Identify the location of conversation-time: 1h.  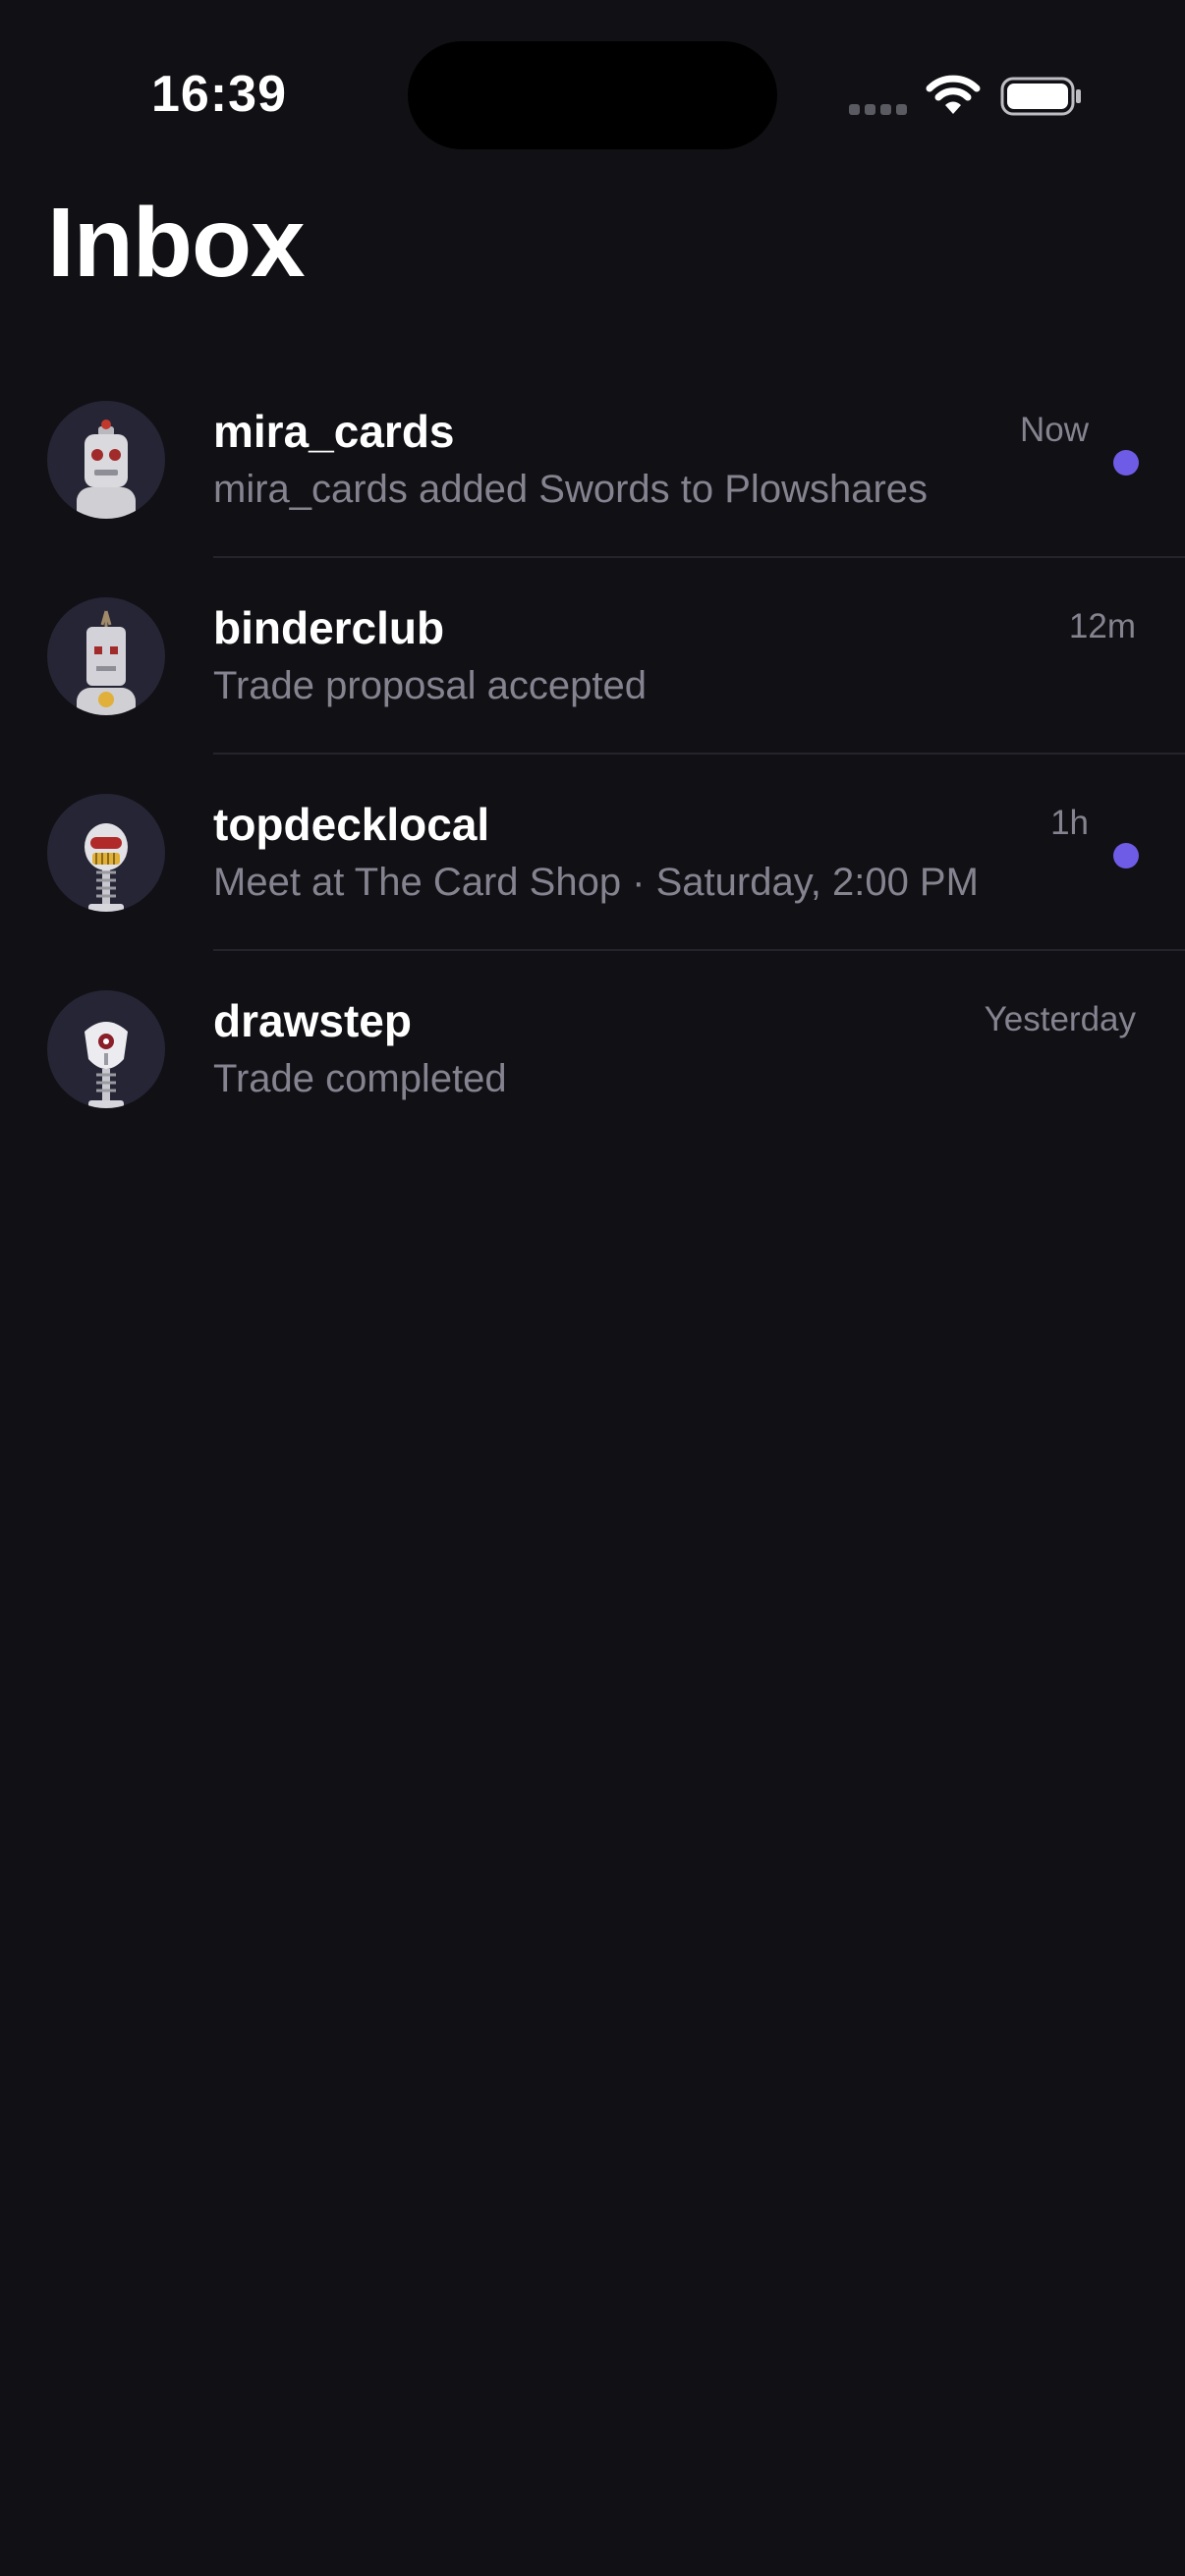
(1069, 823).